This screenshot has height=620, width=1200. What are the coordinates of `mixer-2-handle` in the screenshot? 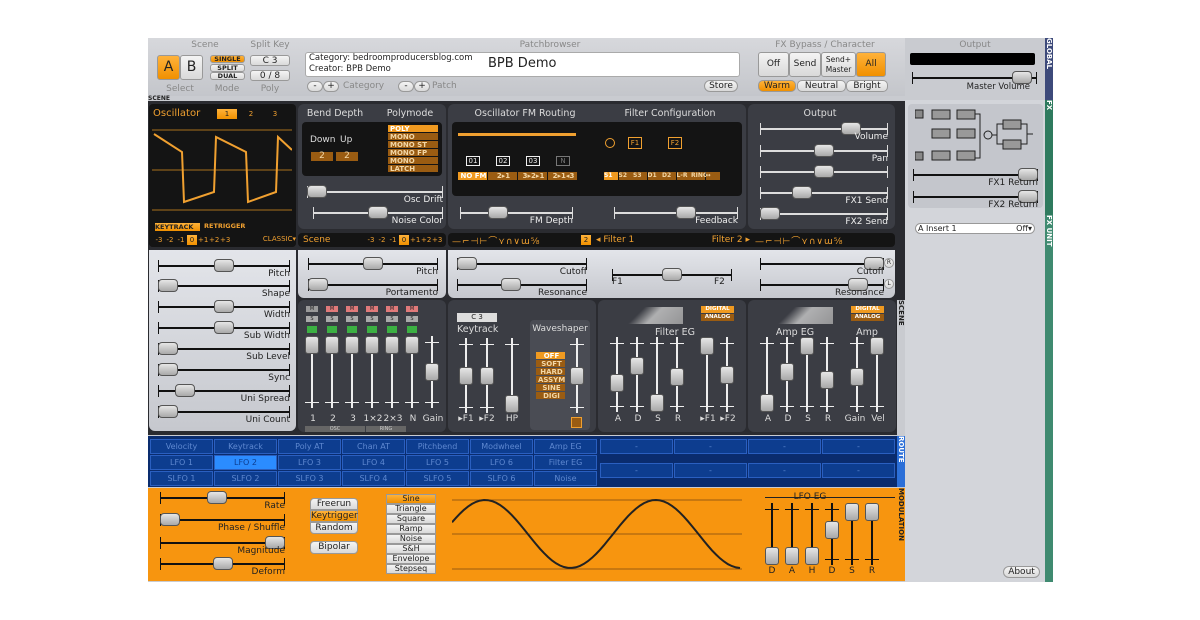 It's located at (352, 345).